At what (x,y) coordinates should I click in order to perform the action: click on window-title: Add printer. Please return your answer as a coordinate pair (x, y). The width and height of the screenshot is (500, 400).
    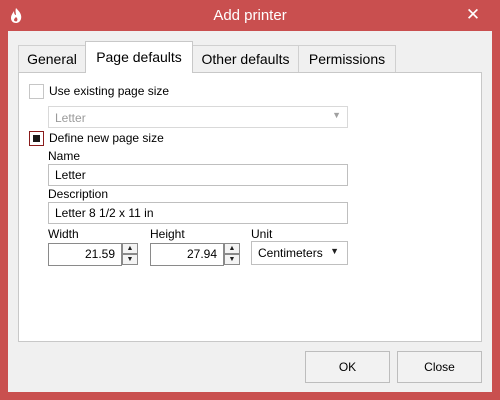
    Looking at the image, I should click on (250, 15).